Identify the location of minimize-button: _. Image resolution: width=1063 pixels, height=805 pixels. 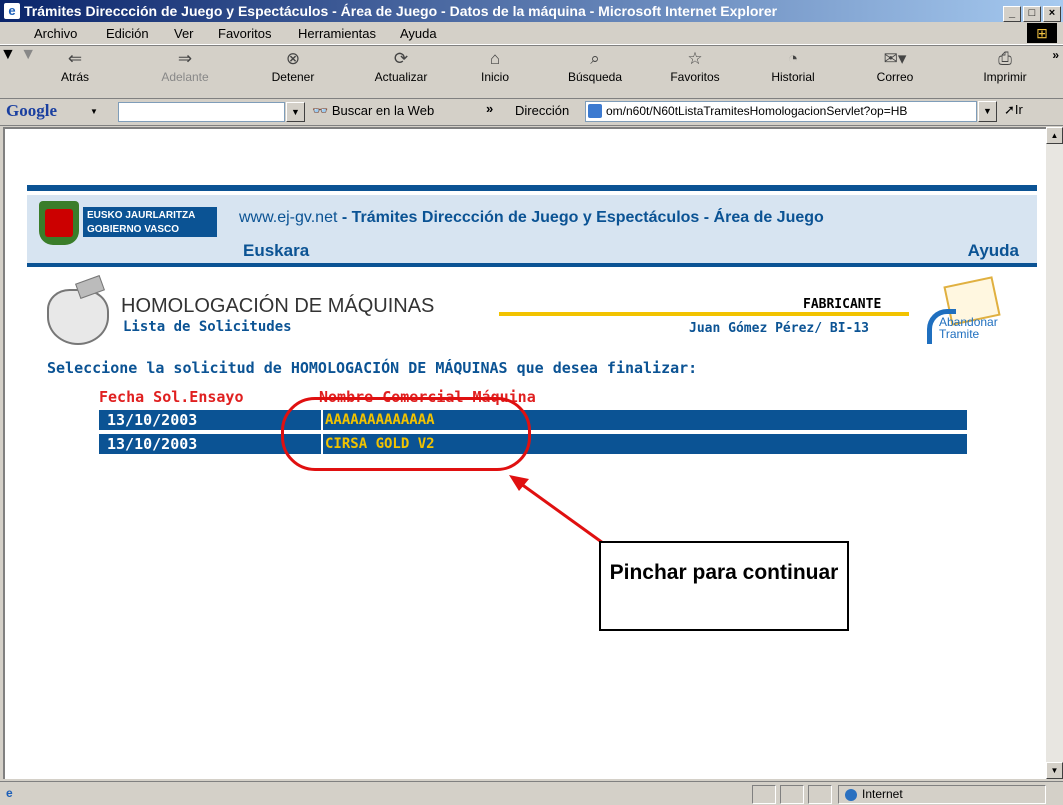
(1012, 14).